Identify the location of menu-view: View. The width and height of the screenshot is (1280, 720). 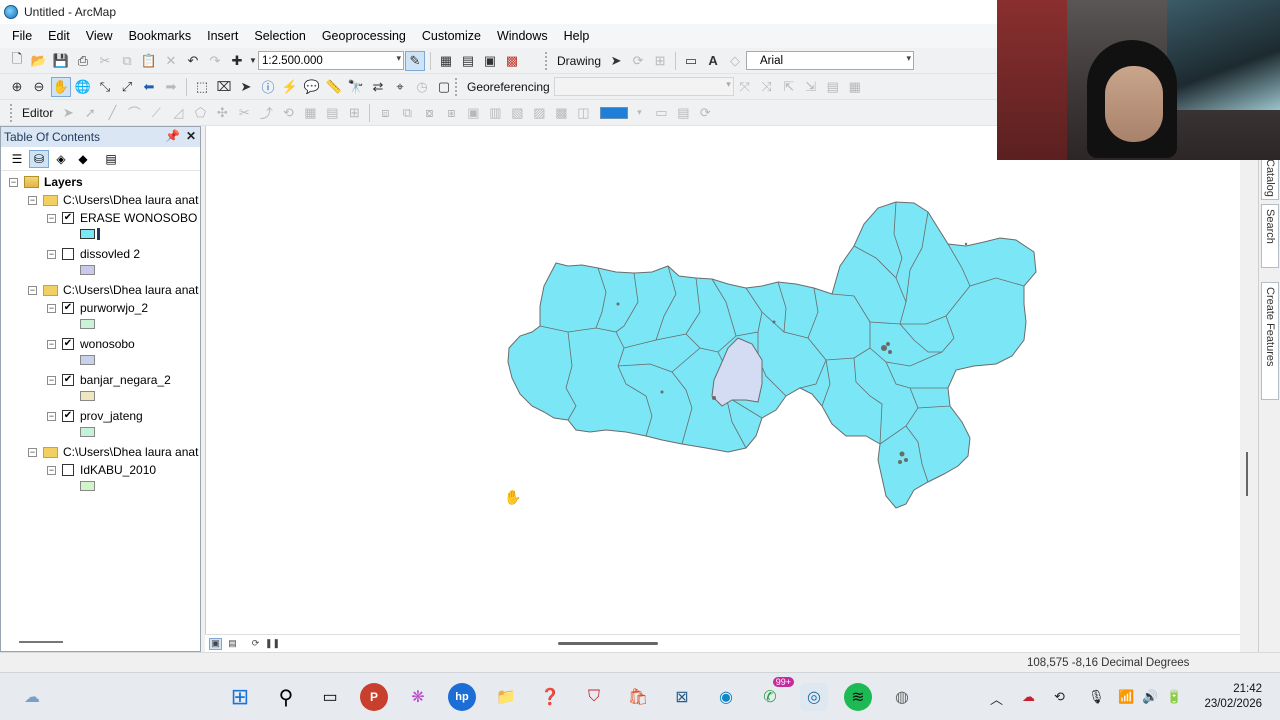
(99, 36).